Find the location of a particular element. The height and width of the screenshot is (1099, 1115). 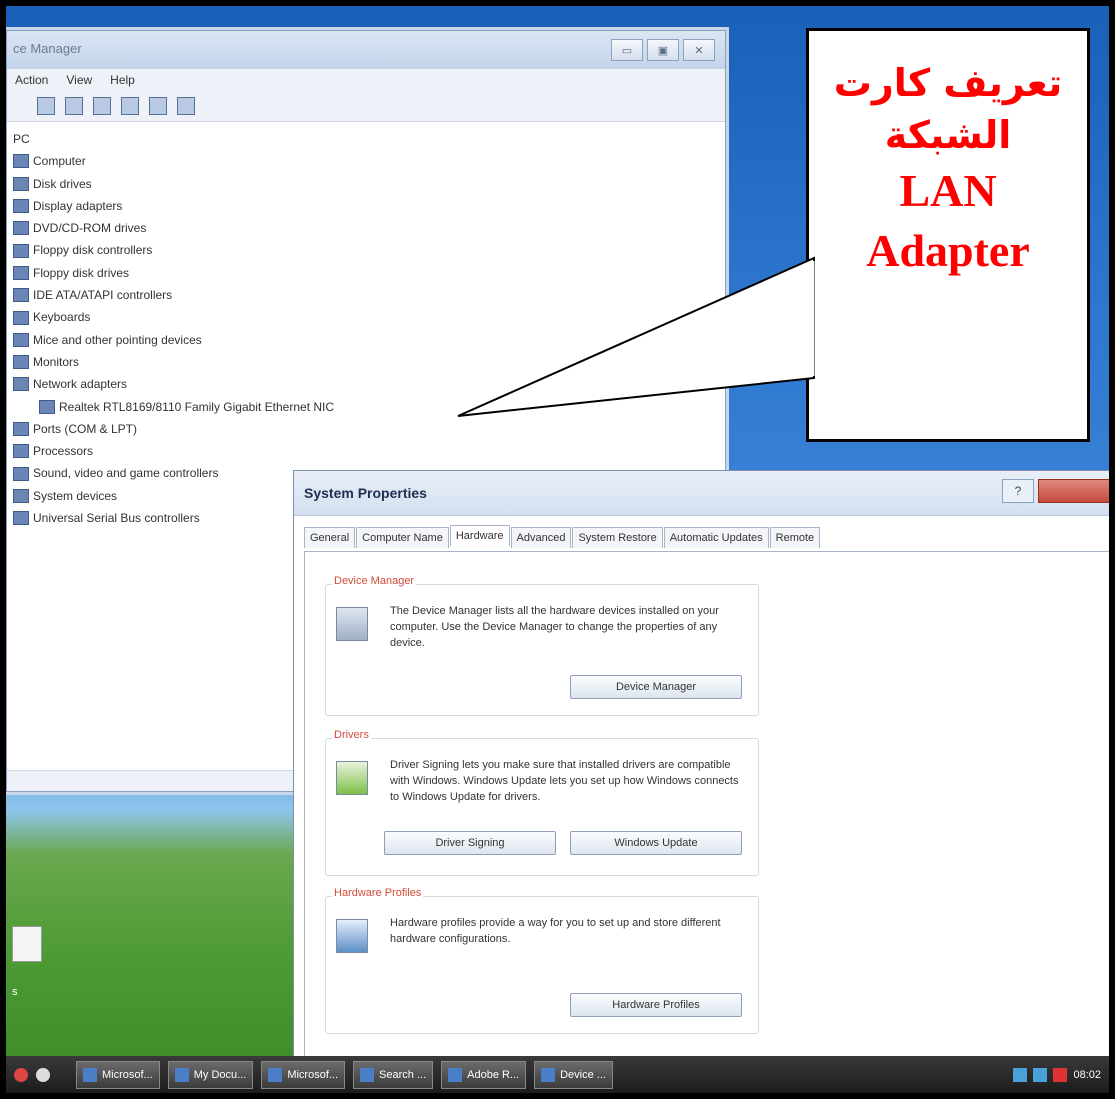

tab-computer-name: Computer Name is located at coordinates (402, 537).